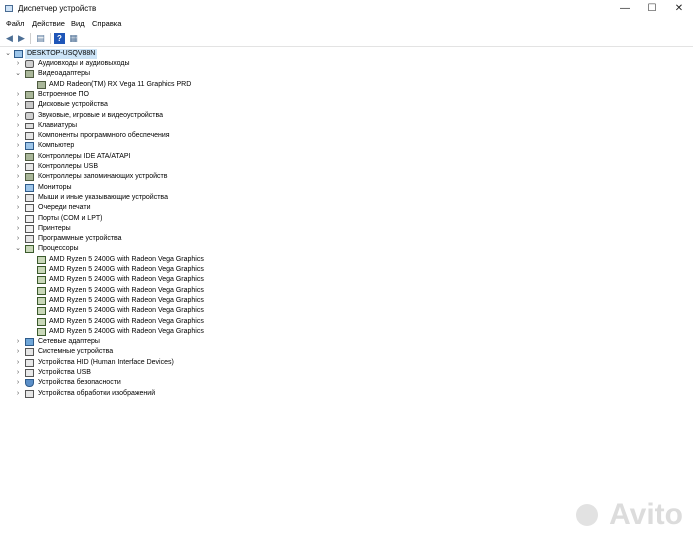 The height and width of the screenshot is (540, 693). Describe the element at coordinates (78, 23) in the screenshot. I see `menu-view: Вид` at that location.